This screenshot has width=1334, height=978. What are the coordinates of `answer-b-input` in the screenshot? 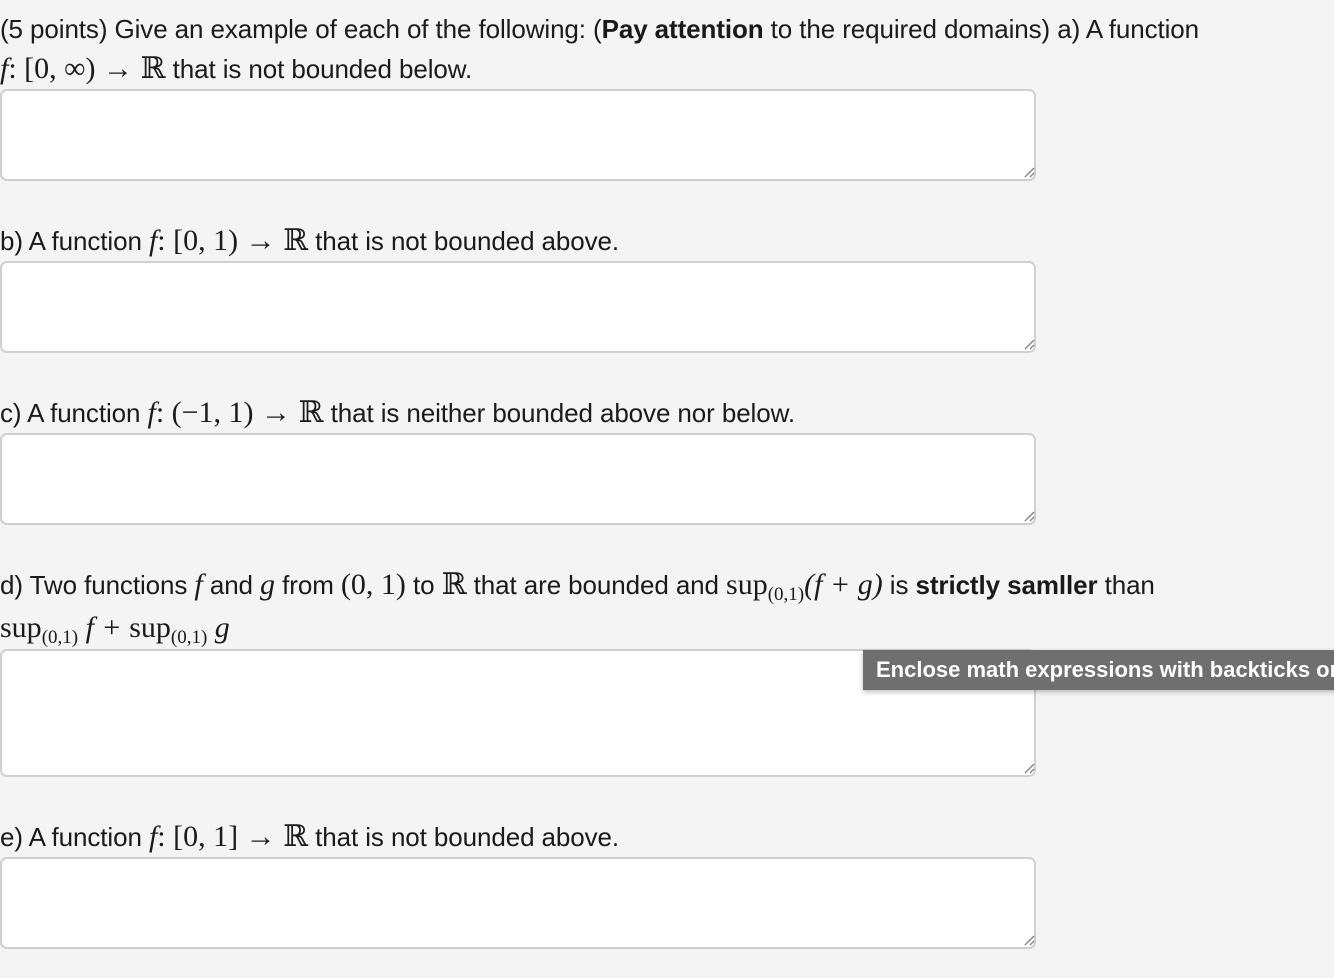 It's located at (518, 307).